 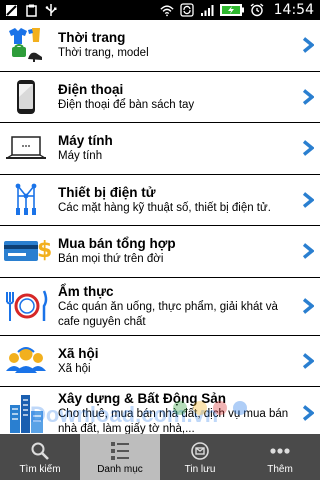 I want to click on category-item-general-trade: $ Mua bán tổng hợp Bán mọi thứ trên đời, so click(x=160, y=252).